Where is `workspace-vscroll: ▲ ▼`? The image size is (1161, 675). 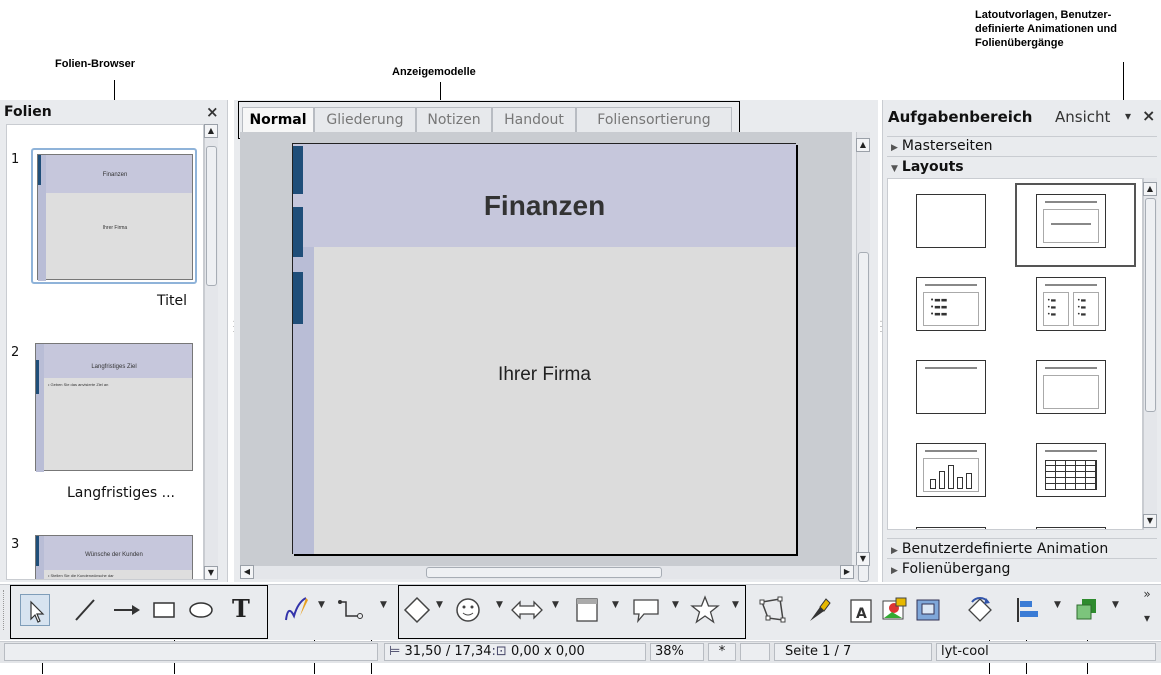
workspace-vscroll: ▲ ▼ is located at coordinates (863, 357).